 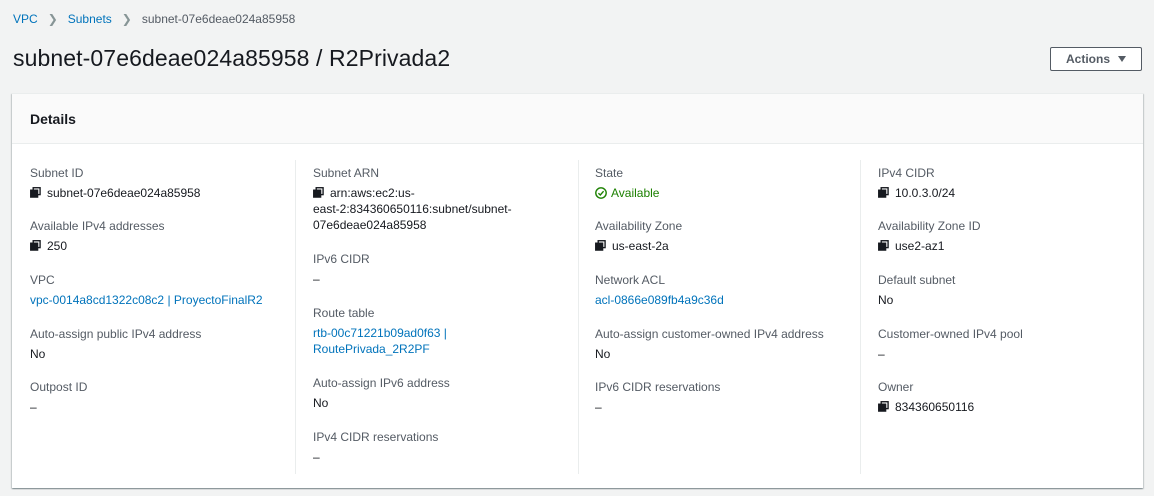 What do you see at coordinates (116, 334) in the screenshot?
I see `field-label: Auto-assign public IPv4 address` at bounding box center [116, 334].